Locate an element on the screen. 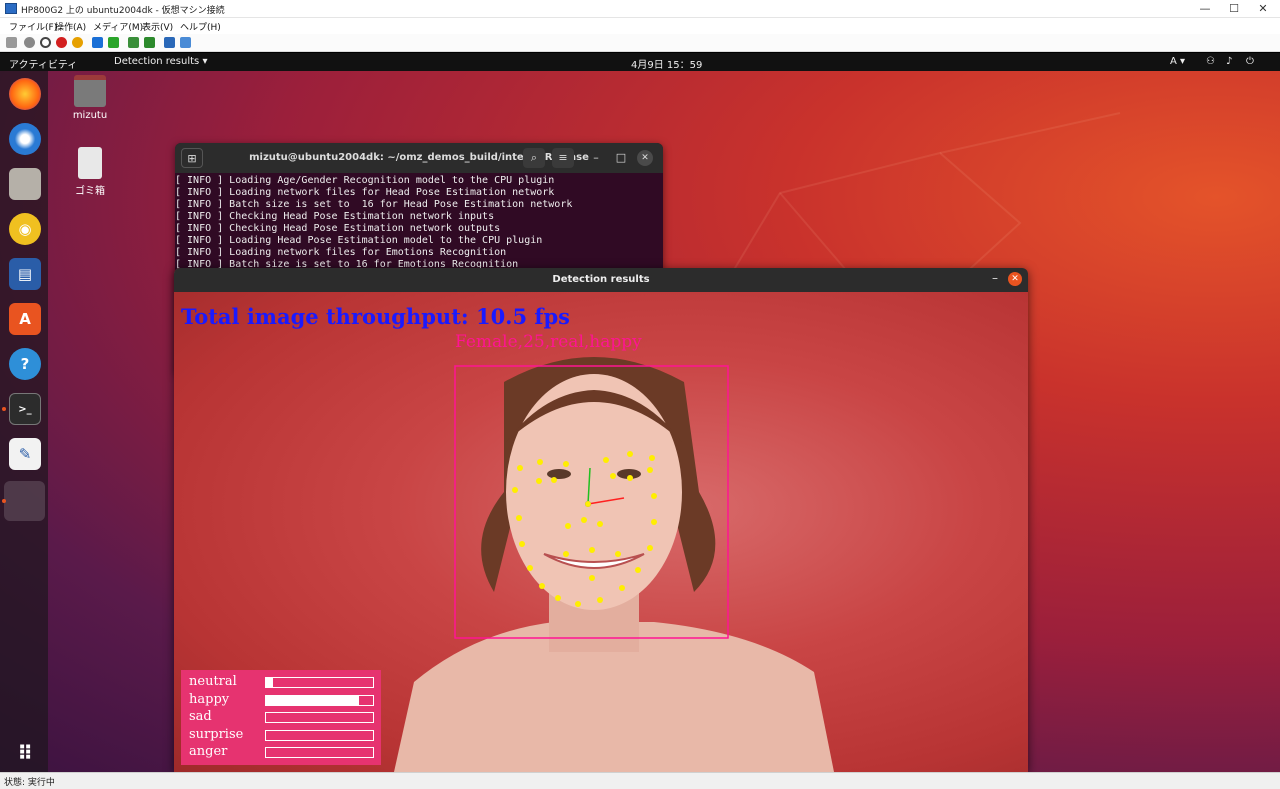 The height and width of the screenshot is (789, 1280). shutdown-icon is located at coordinates (61, 42).